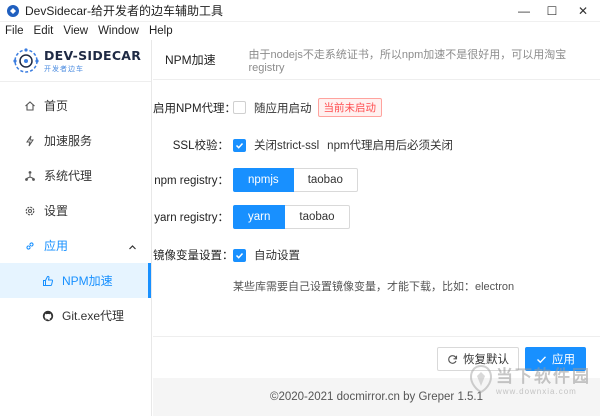  I want to click on menu-file: File, so click(14, 31).